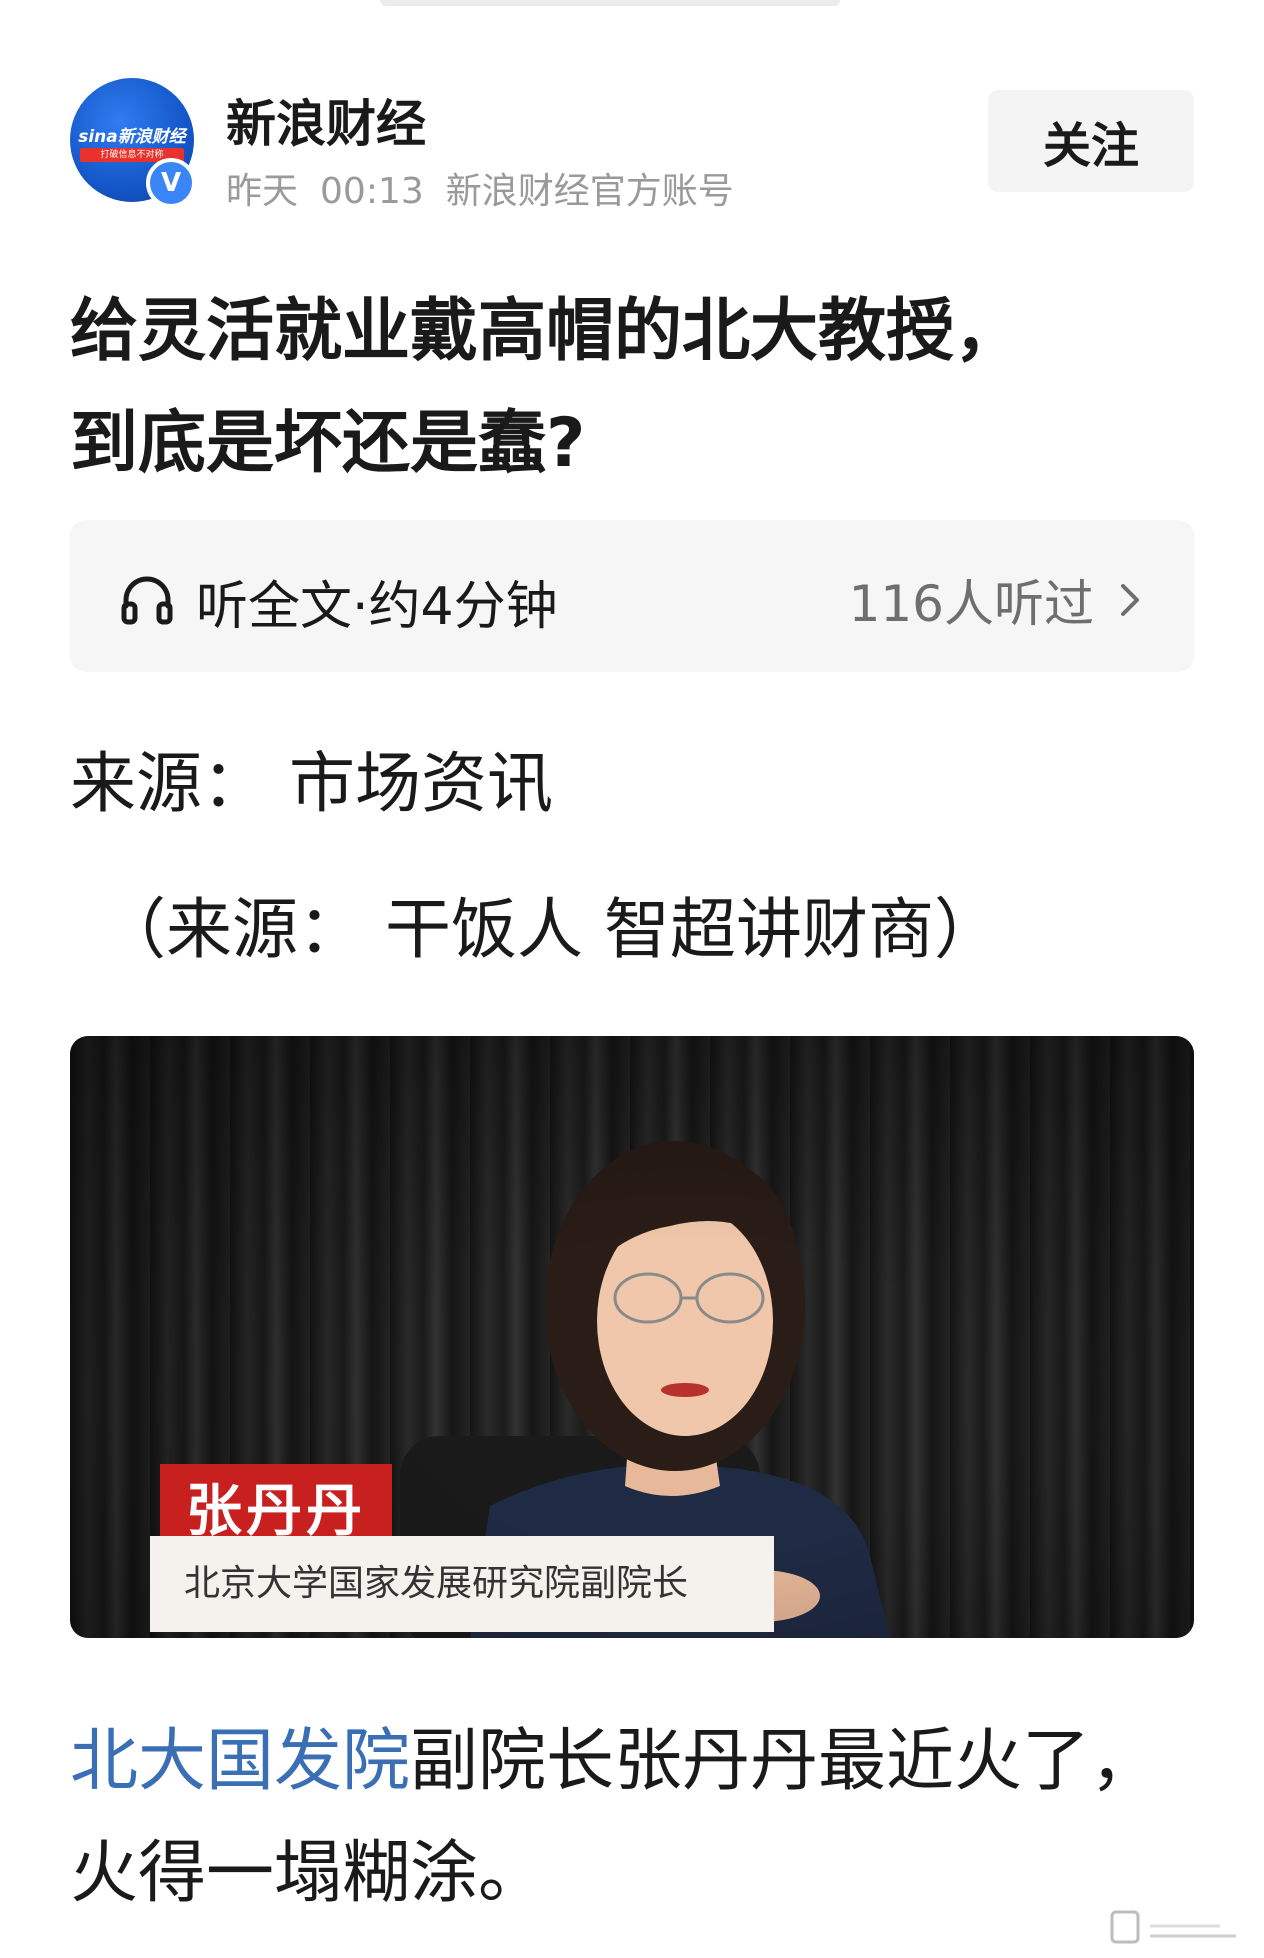  What do you see at coordinates (377, 607) in the screenshot?
I see `listen-label: 听全文·约4分钟` at bounding box center [377, 607].